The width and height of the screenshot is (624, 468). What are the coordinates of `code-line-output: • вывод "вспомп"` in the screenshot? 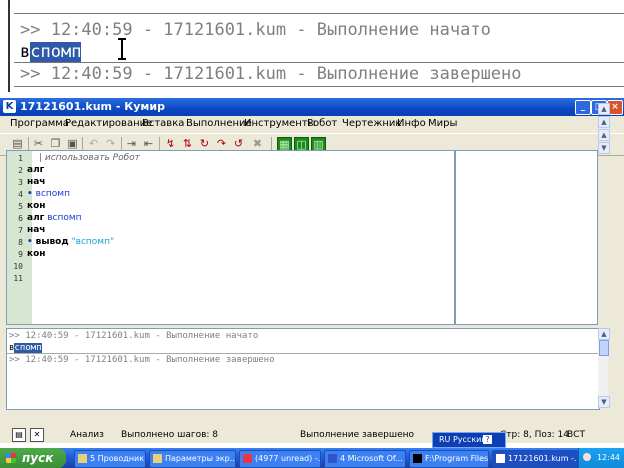 It's located at (70, 242).